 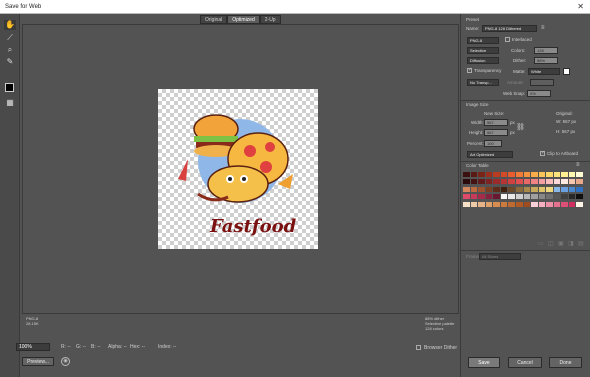 I want to click on delete-color-icon: ▤, so click(x=581, y=243).